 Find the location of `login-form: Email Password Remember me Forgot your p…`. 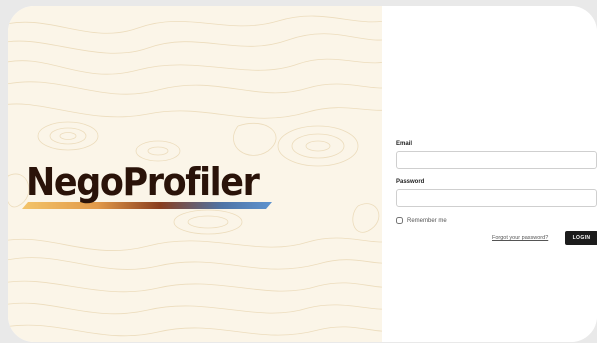

login-form: Email Password Remember me Forgot your p… is located at coordinates (496, 192).